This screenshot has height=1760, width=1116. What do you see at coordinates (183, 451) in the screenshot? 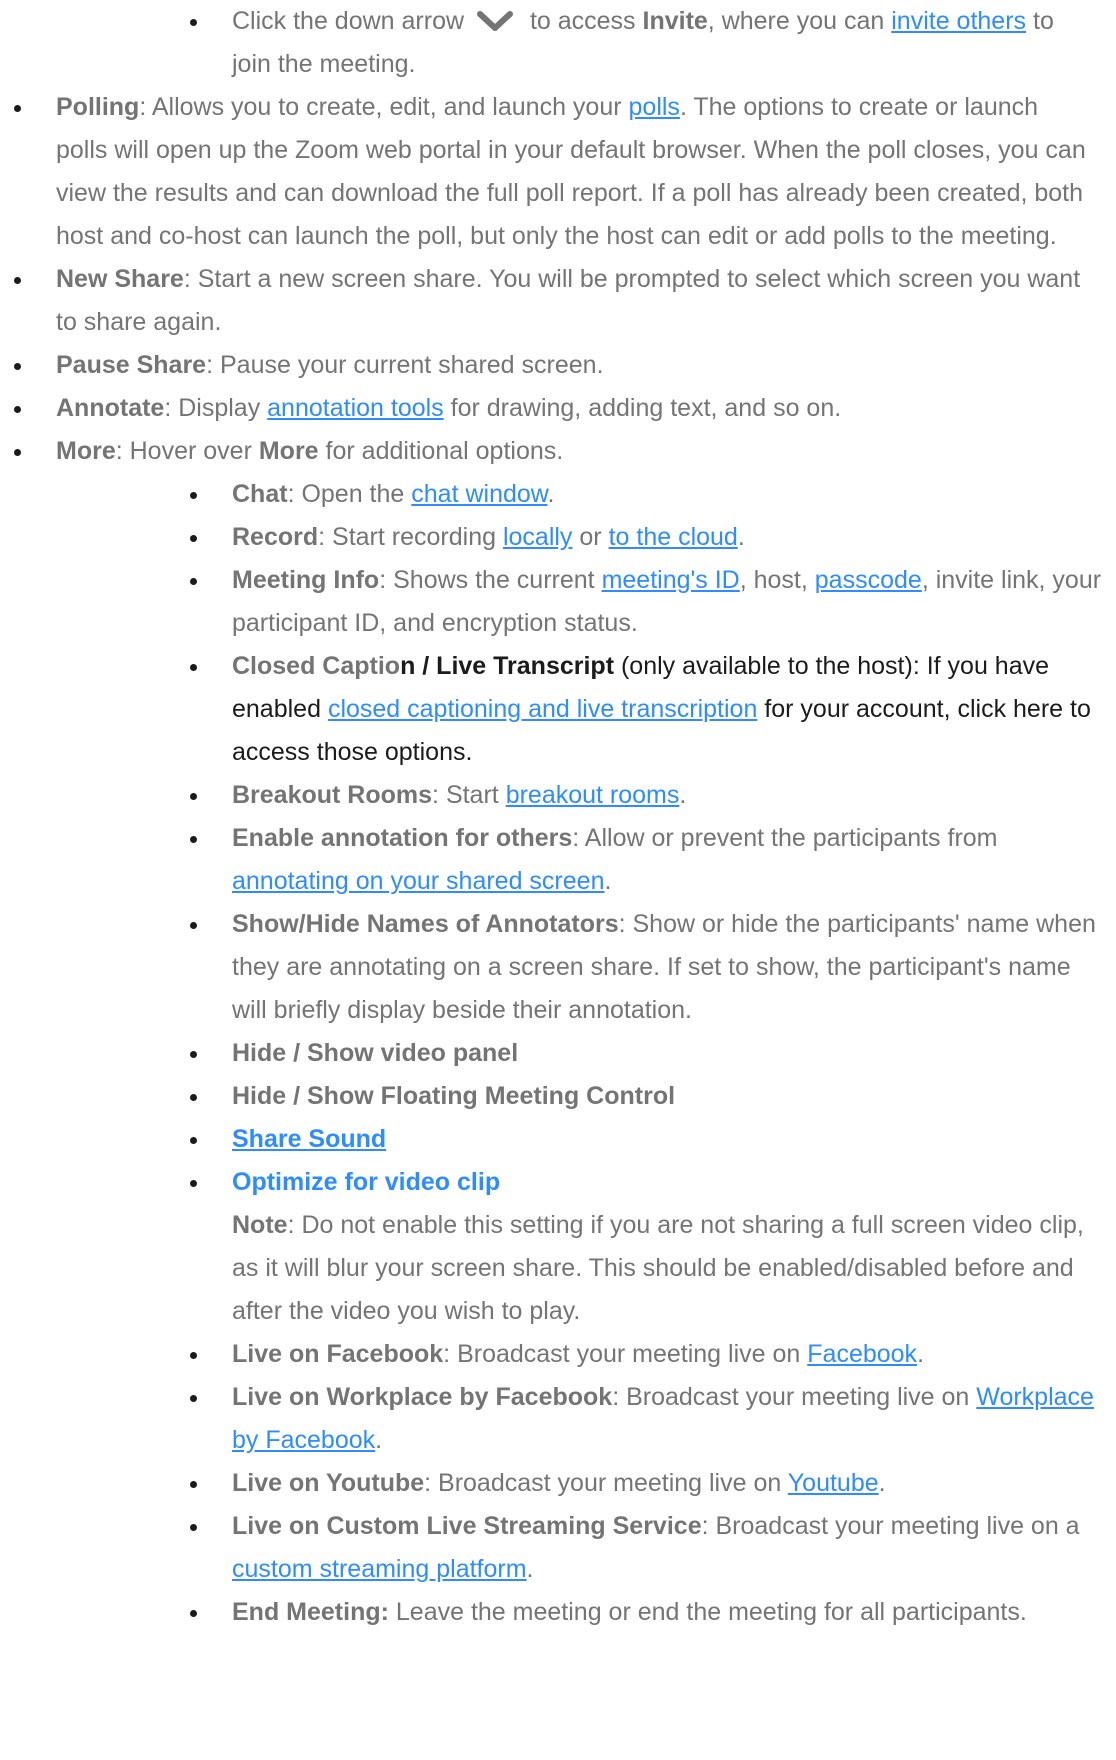
I see `more-text-1: : Hover over` at bounding box center [183, 451].